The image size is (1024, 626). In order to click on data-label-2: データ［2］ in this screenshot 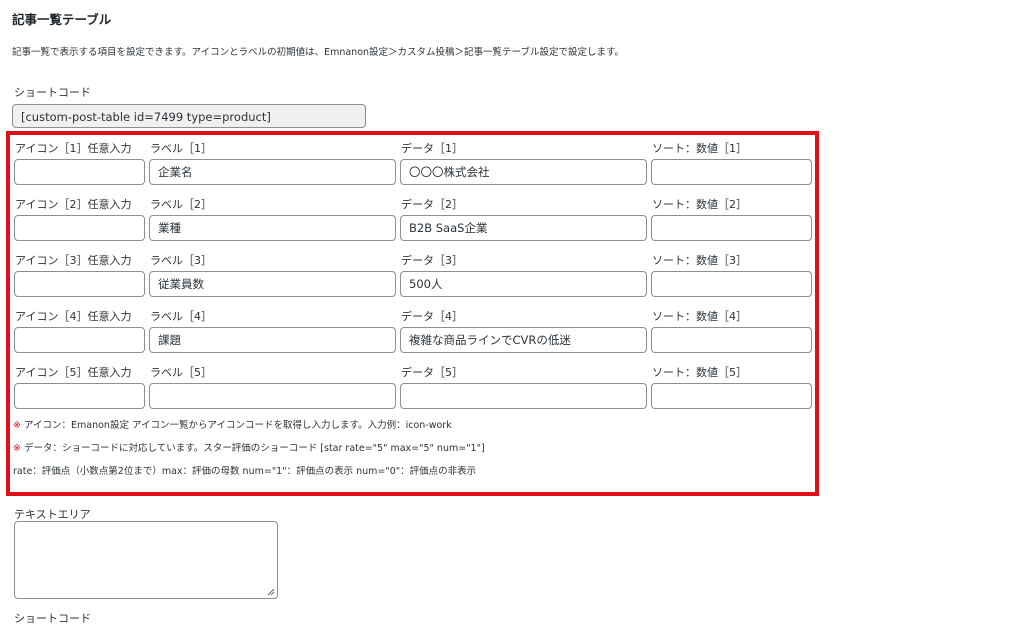, I will do `click(432, 204)`.